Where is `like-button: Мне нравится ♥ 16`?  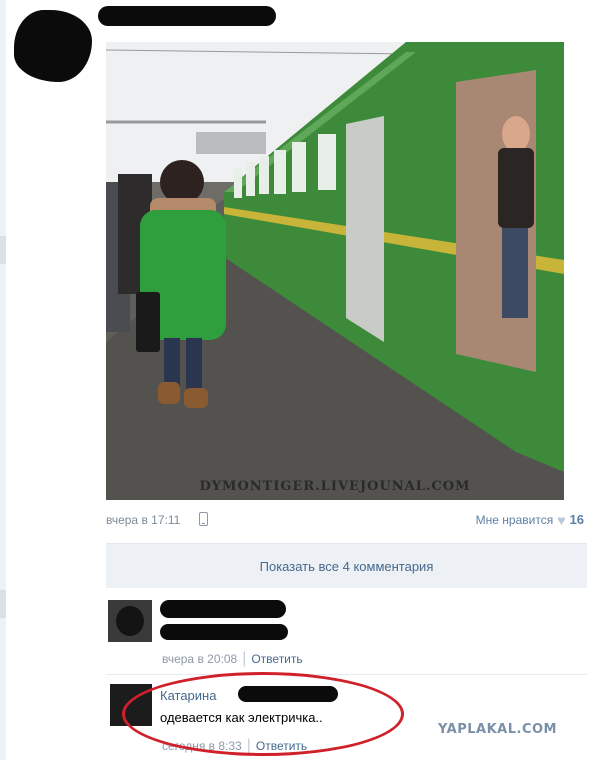 like-button: Мне нравится ♥ 16 is located at coordinates (530, 519).